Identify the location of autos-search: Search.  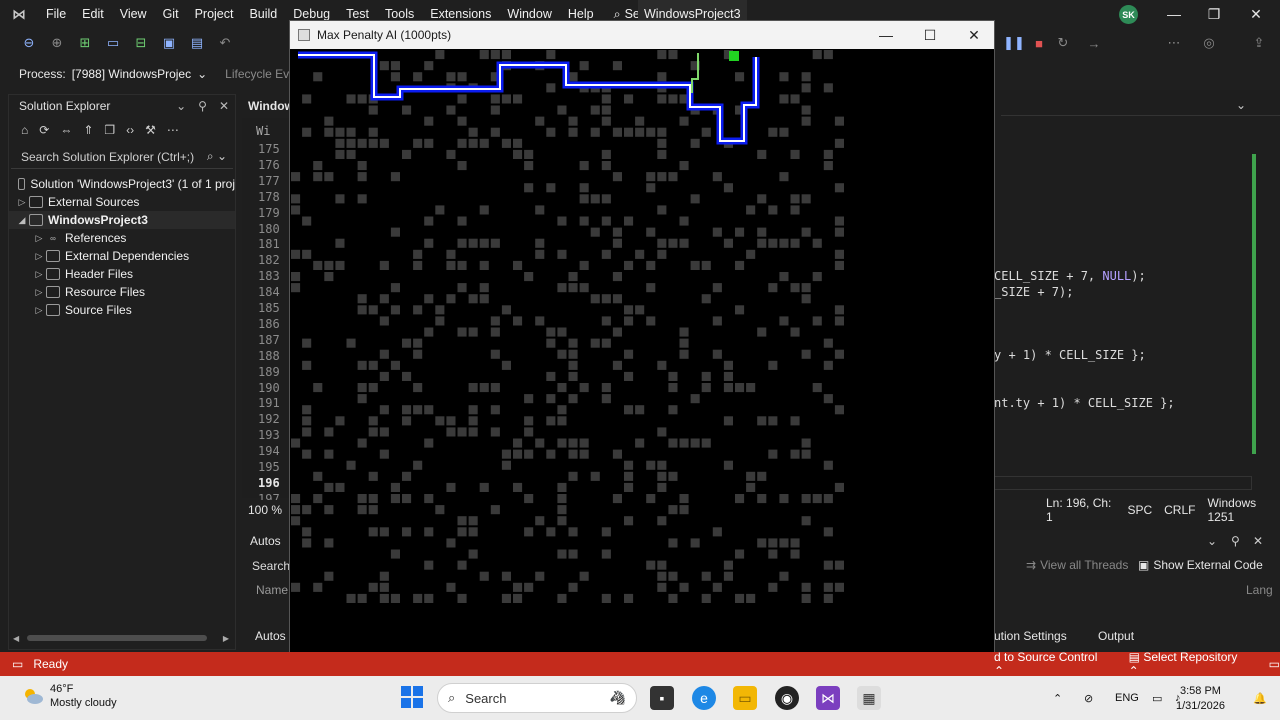
(271, 566).